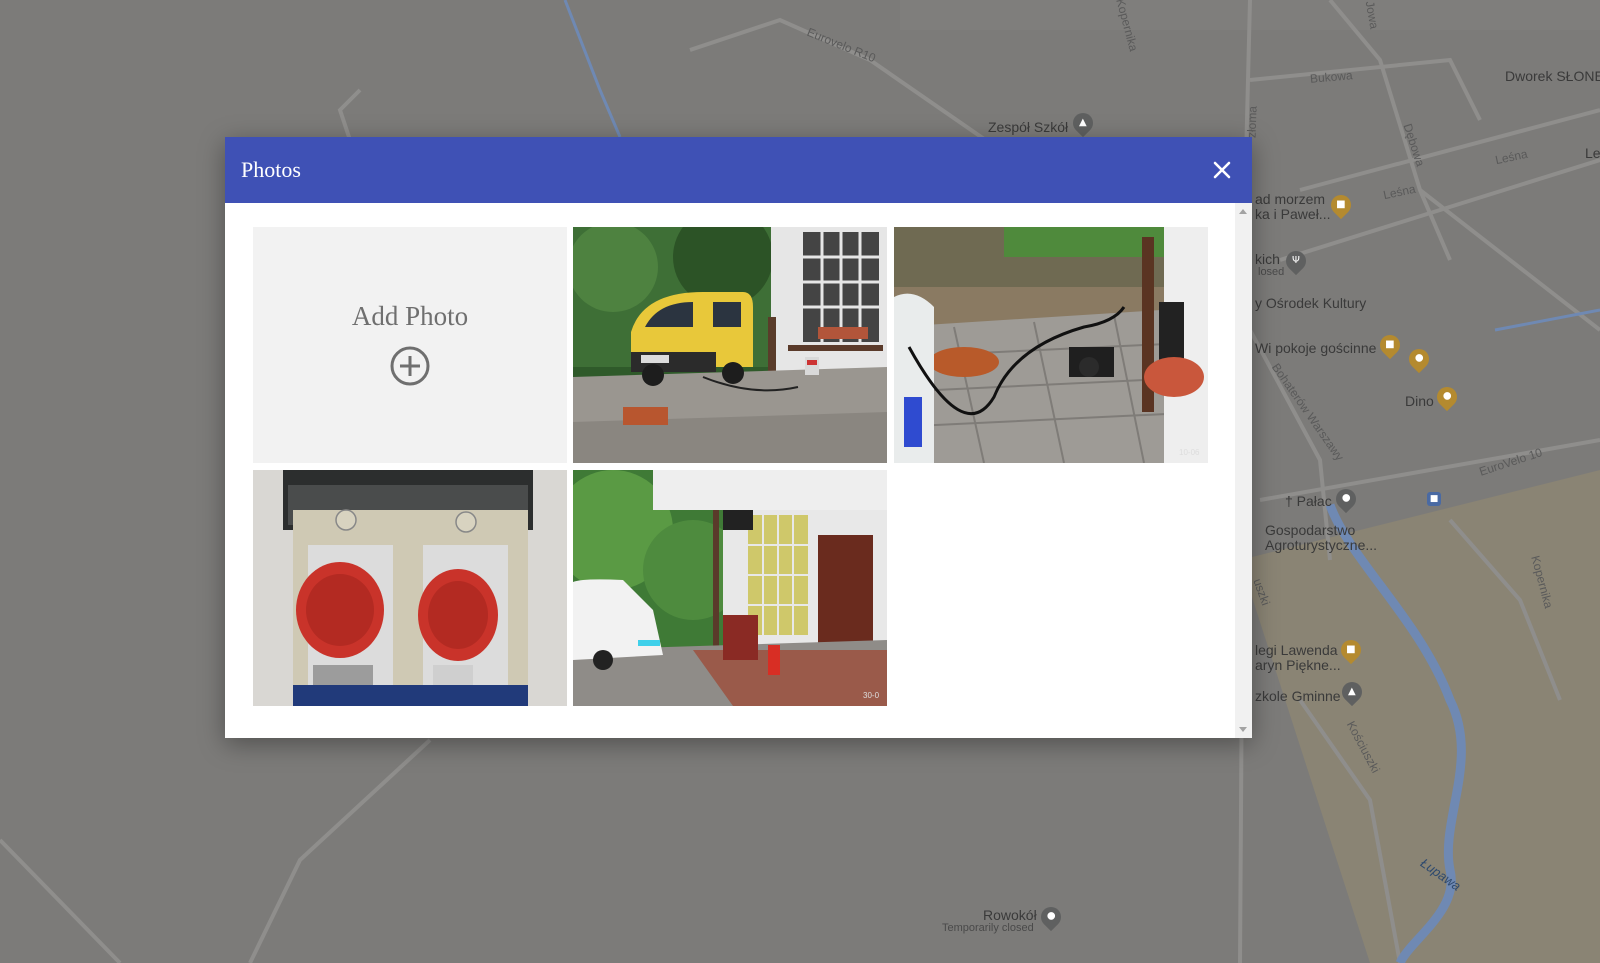 Image resolution: width=1600 pixels, height=963 pixels. I want to click on dialog-title: Photos, so click(271, 169).